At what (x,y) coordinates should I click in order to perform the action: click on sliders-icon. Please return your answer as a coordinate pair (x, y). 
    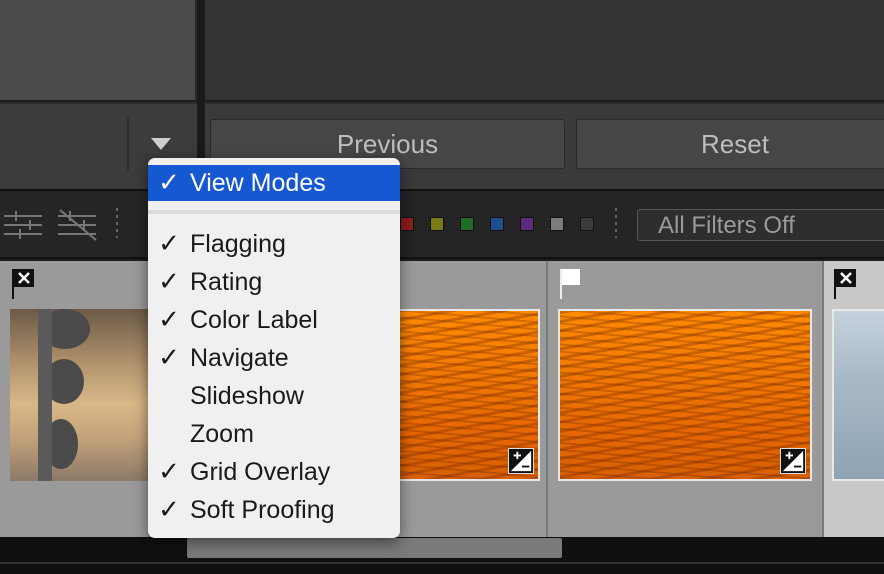
    Looking at the image, I should click on (23, 225).